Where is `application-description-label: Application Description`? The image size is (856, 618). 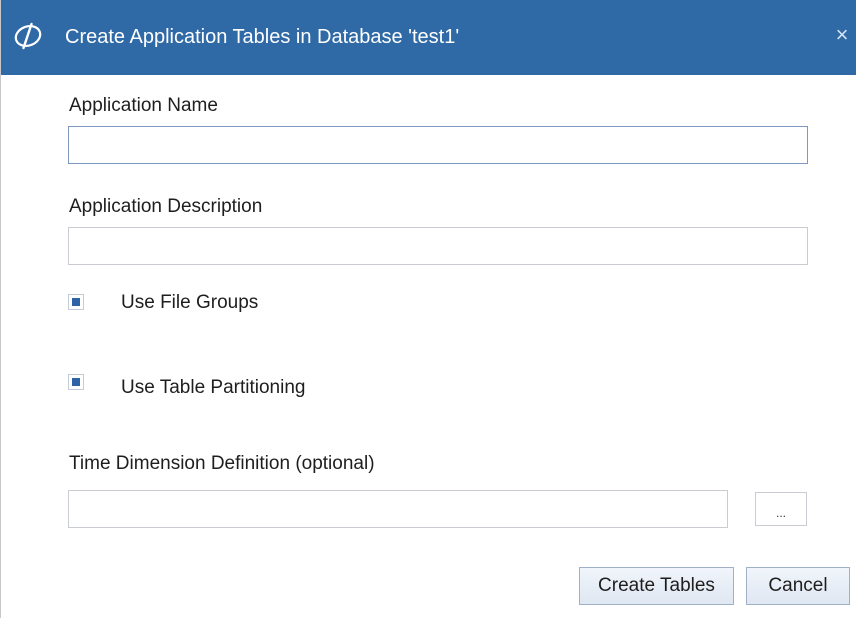
application-description-label: Application Description is located at coordinates (166, 206).